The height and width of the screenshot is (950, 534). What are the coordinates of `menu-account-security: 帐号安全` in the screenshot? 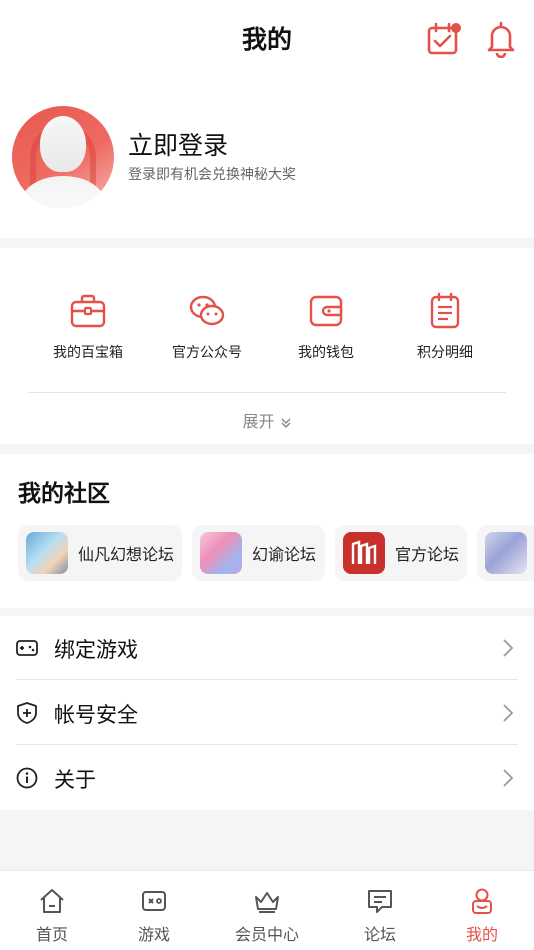 It's located at (267, 713).